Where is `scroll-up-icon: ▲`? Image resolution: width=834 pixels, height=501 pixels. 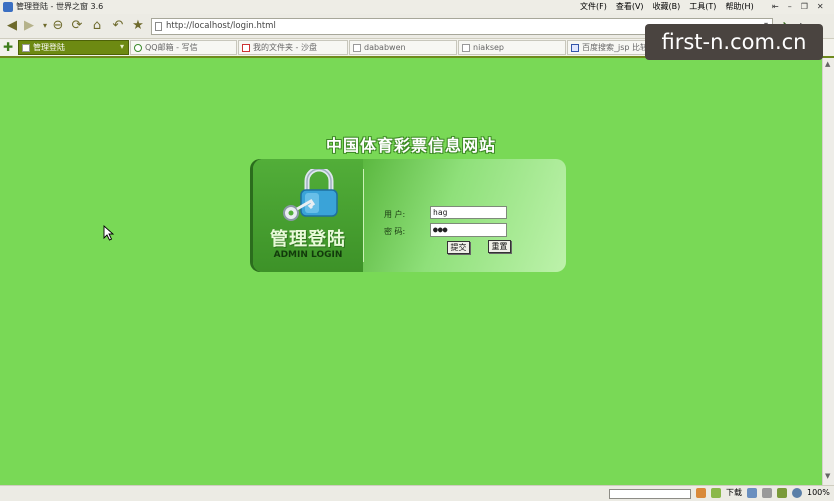 scroll-up-icon: ▲ is located at coordinates (827, 64).